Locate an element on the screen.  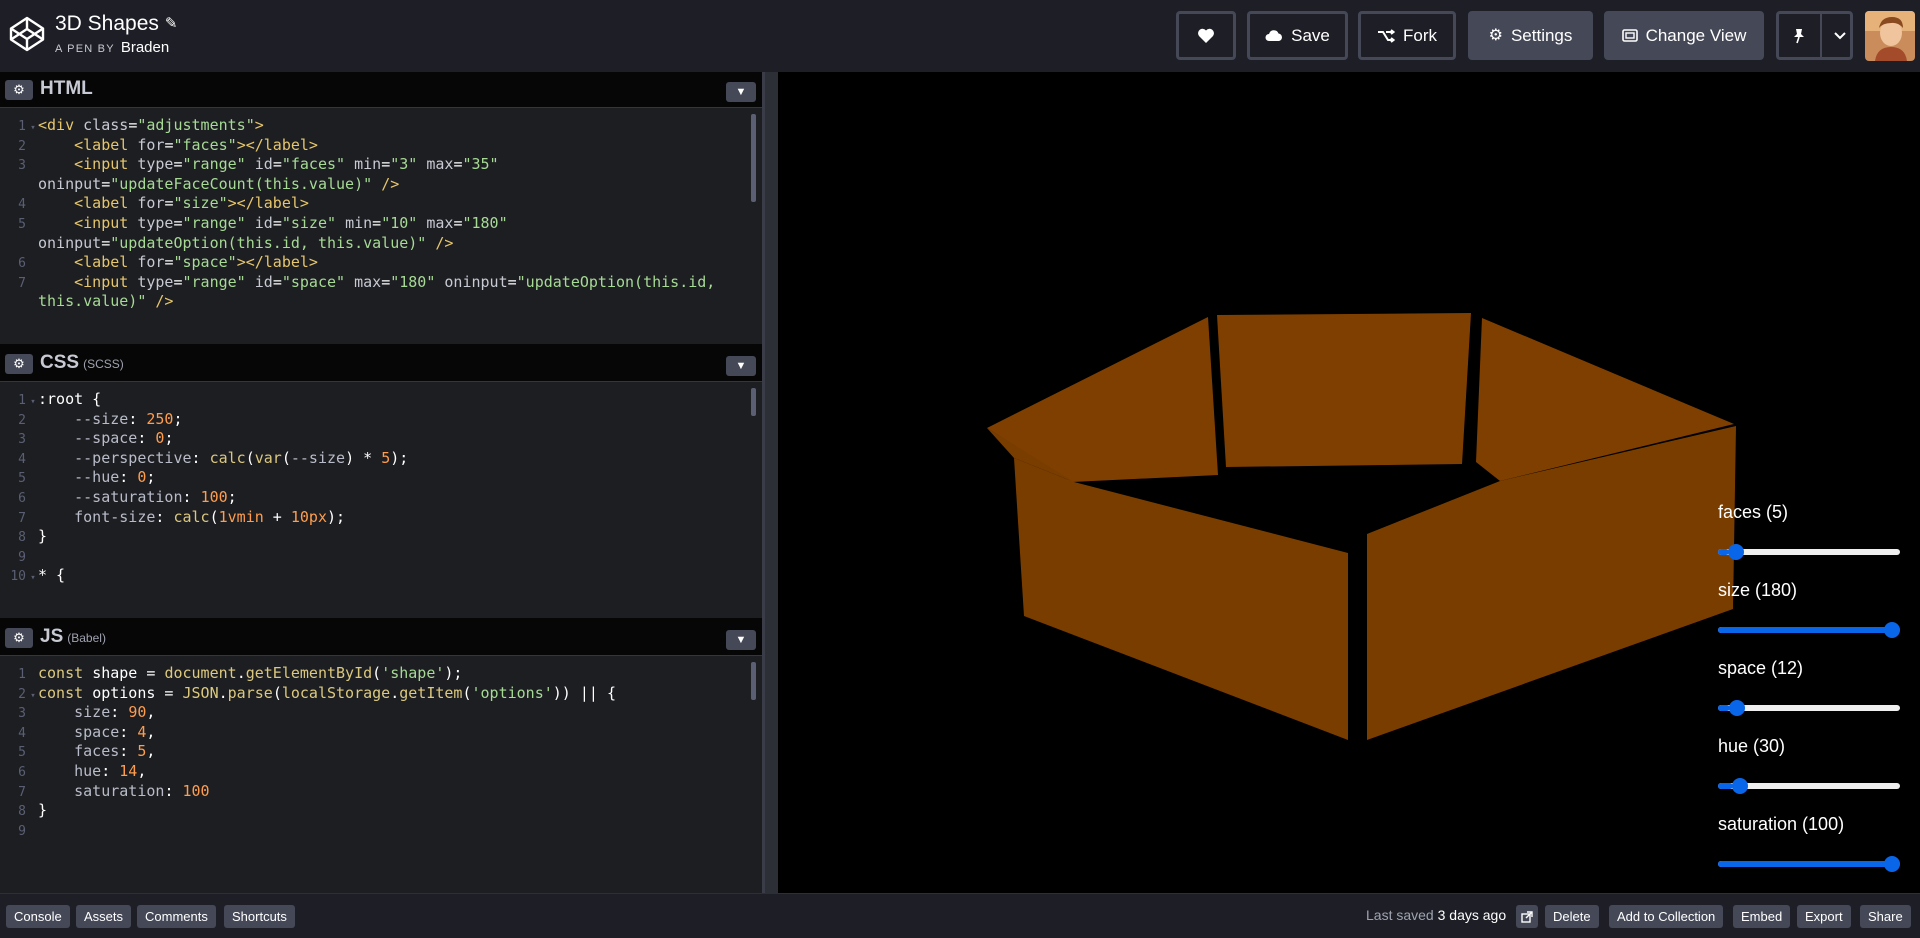
like-button is located at coordinates (1206, 35).